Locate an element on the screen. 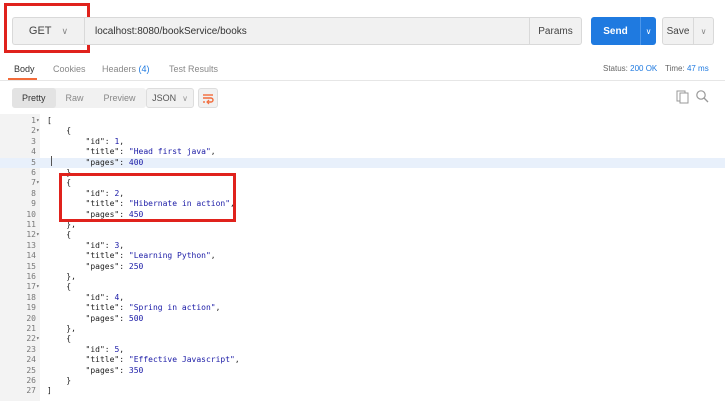 The image size is (725, 401). url-text: localhost:8080/bookService/books is located at coordinates (171, 31).